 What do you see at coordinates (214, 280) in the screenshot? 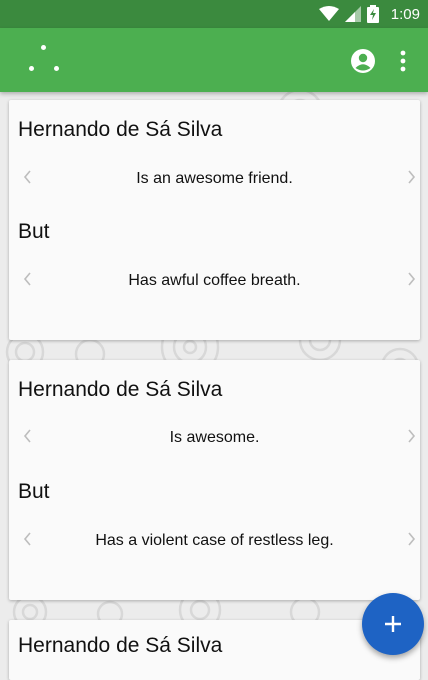
I see `negative-trait: Has awful coffee breath.` at bounding box center [214, 280].